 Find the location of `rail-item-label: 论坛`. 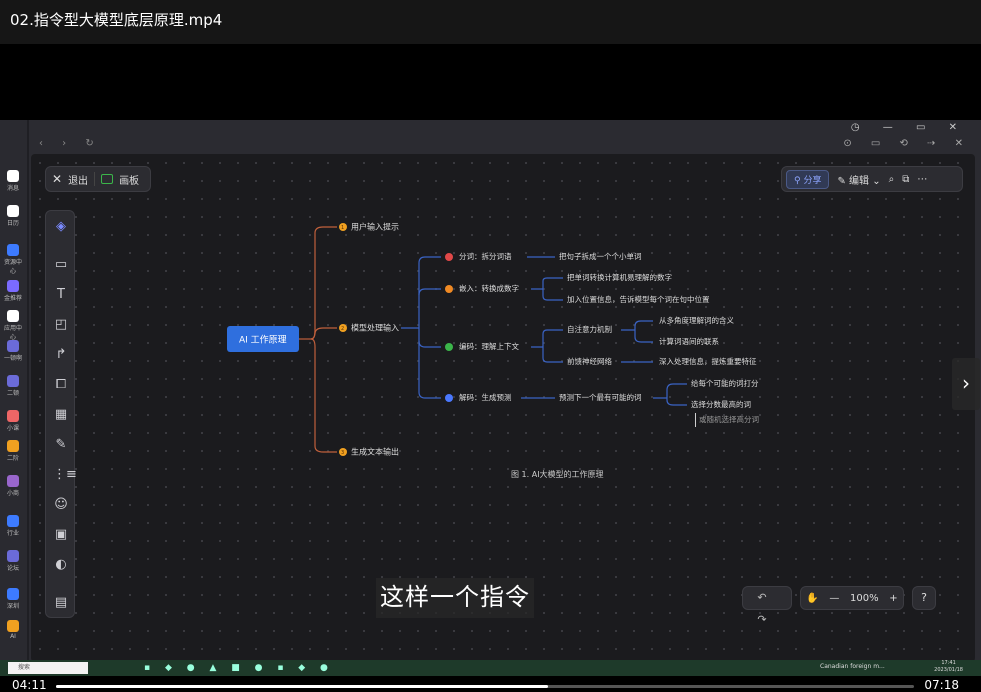

rail-item-label: 论坛 is located at coordinates (12, 568).